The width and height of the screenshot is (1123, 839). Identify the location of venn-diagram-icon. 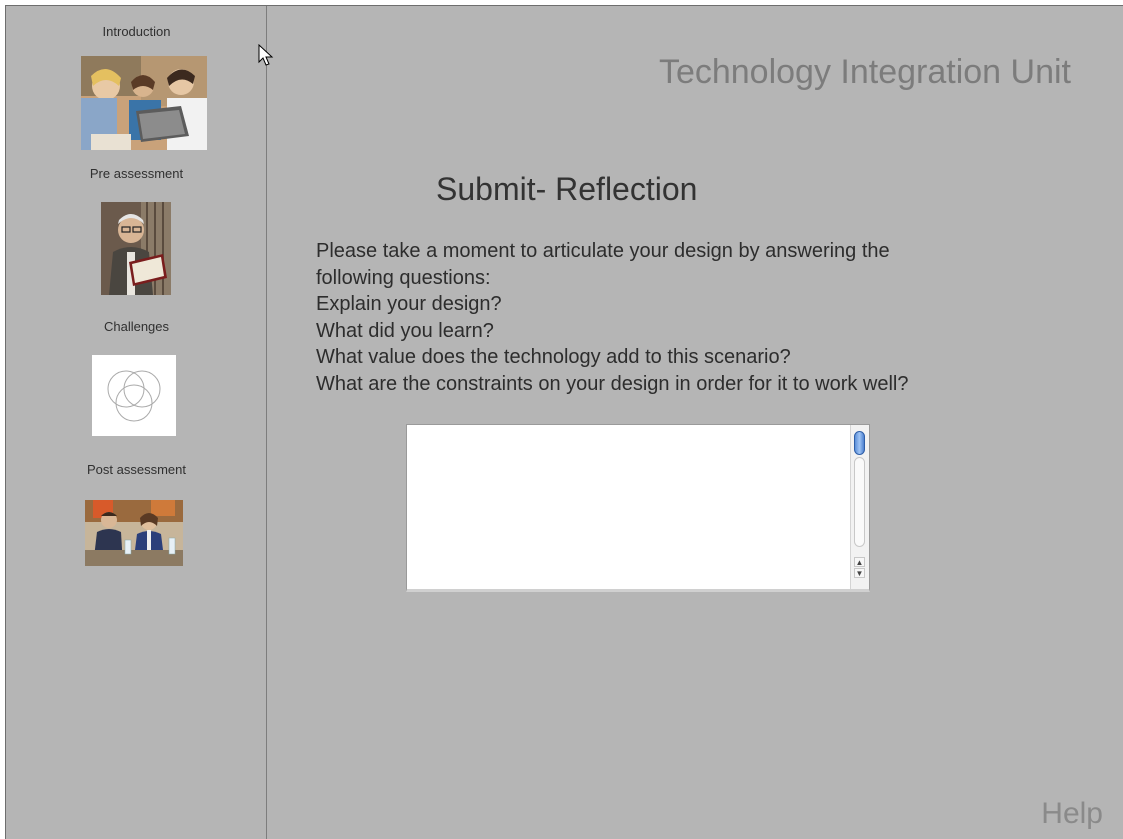
(134, 396).